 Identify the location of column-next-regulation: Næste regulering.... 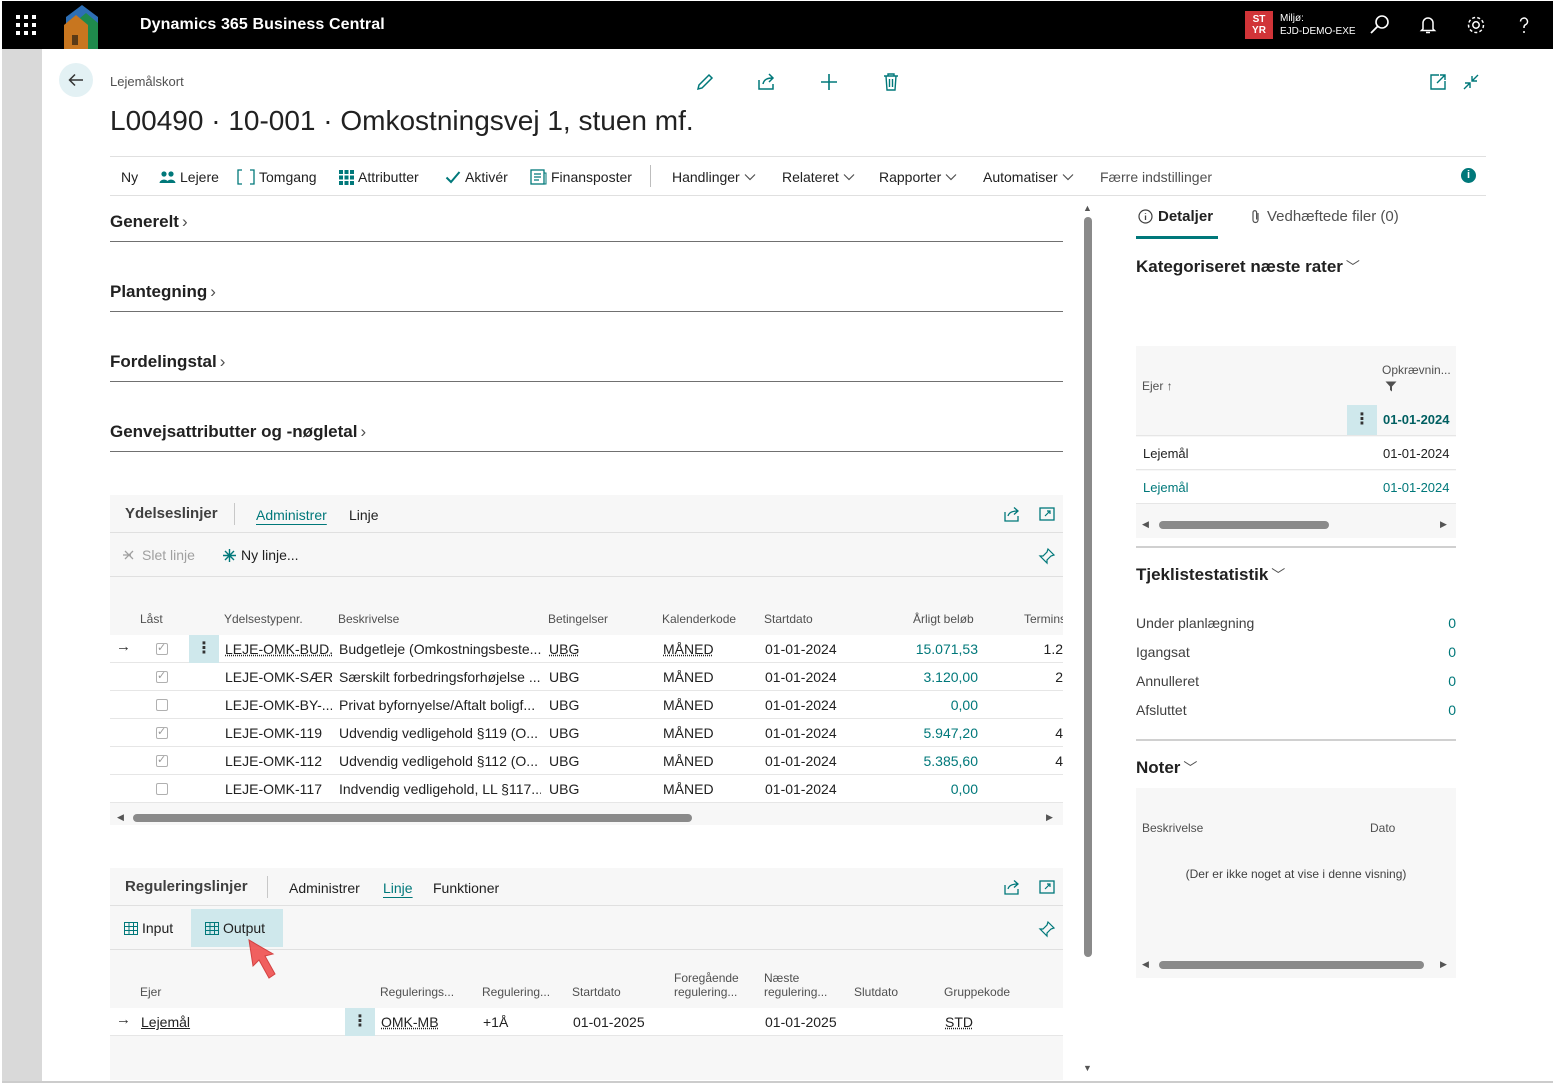
(795, 985).